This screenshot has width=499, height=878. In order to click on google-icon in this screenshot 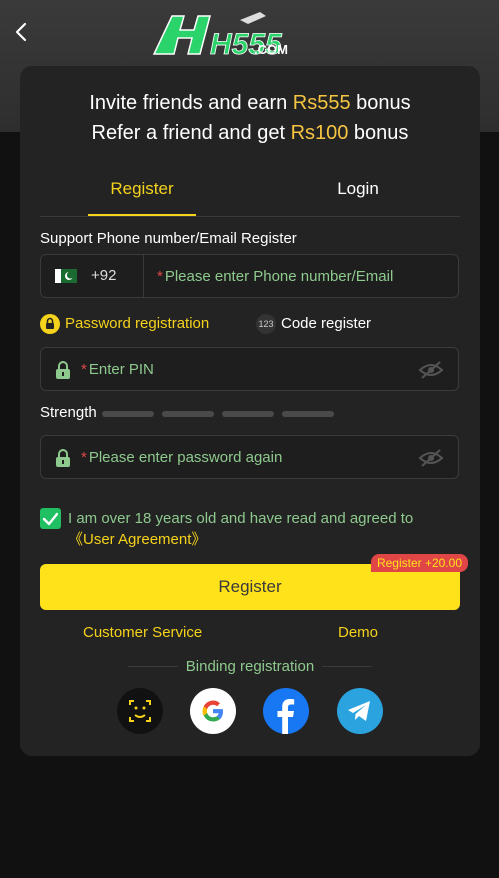, I will do `click(212, 711)`.